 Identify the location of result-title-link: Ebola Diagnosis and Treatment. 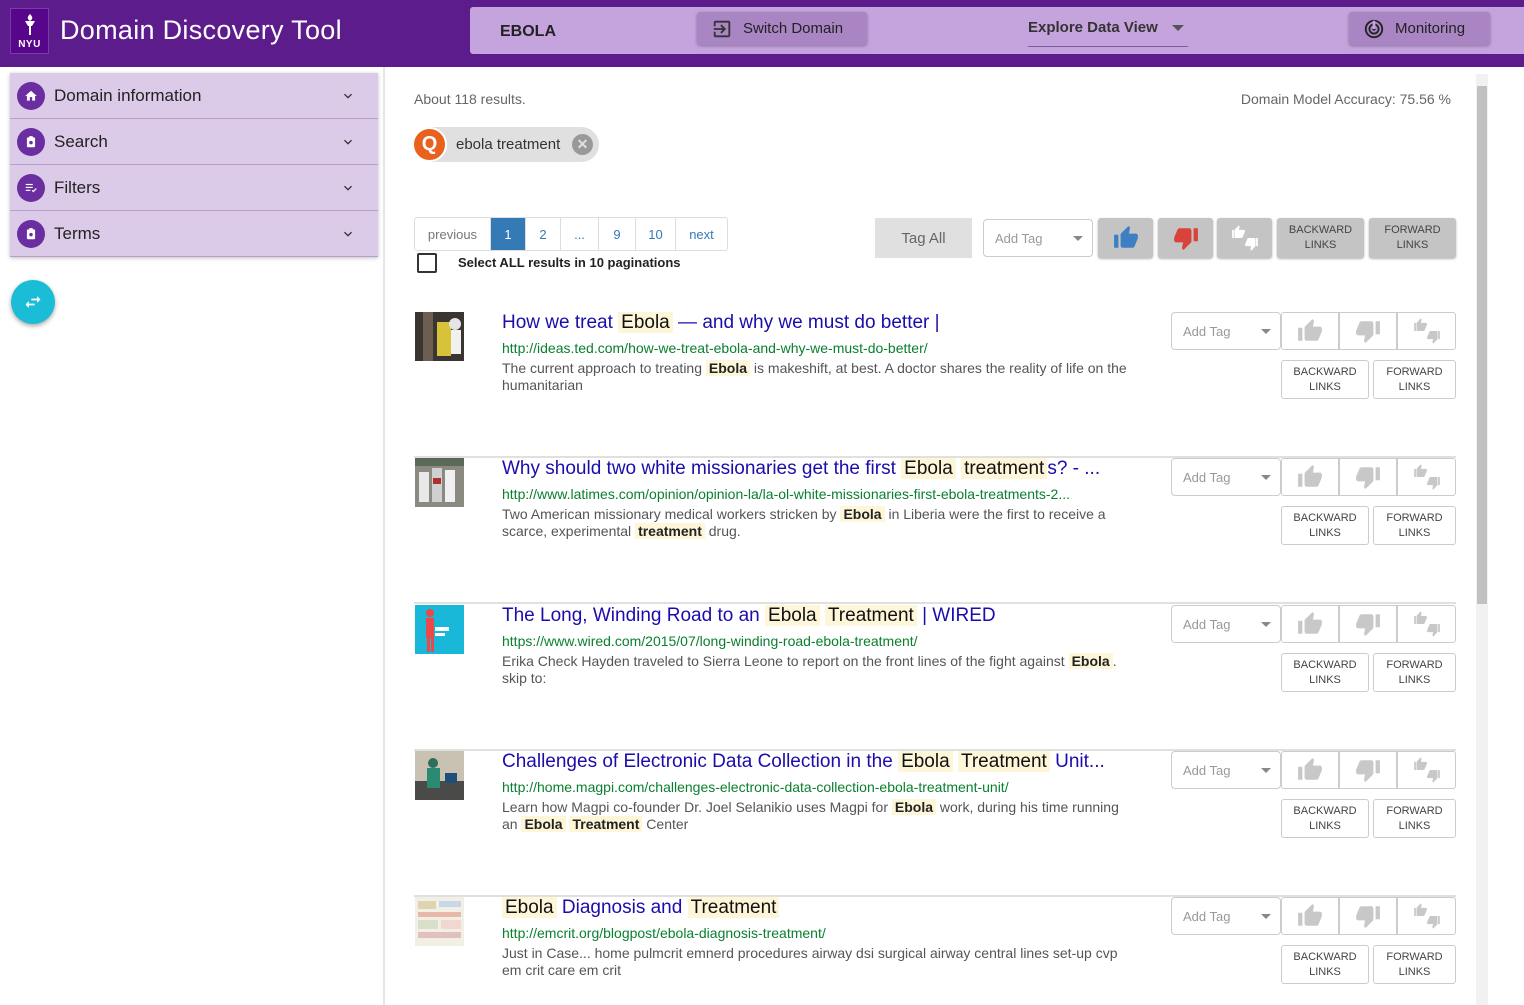
(818, 908).